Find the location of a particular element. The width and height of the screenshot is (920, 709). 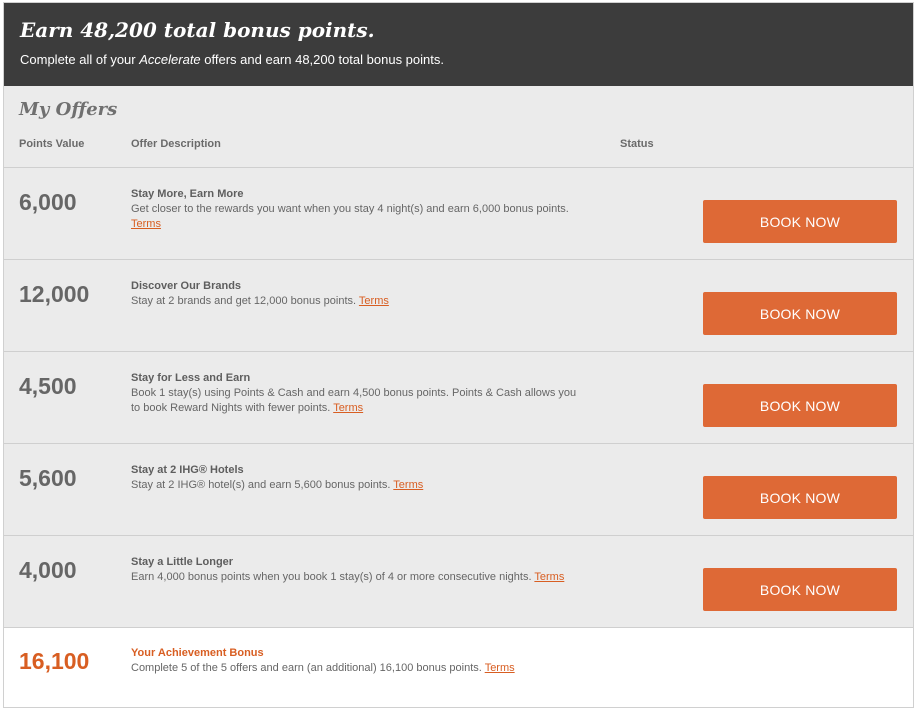

column-status: Status is located at coordinates (637, 144).